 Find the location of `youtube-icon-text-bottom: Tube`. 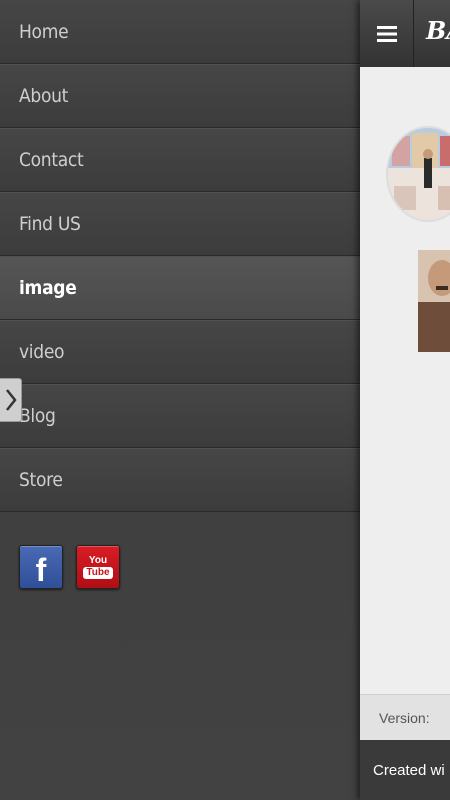

youtube-icon-text-bottom: Tube is located at coordinates (98, 572).